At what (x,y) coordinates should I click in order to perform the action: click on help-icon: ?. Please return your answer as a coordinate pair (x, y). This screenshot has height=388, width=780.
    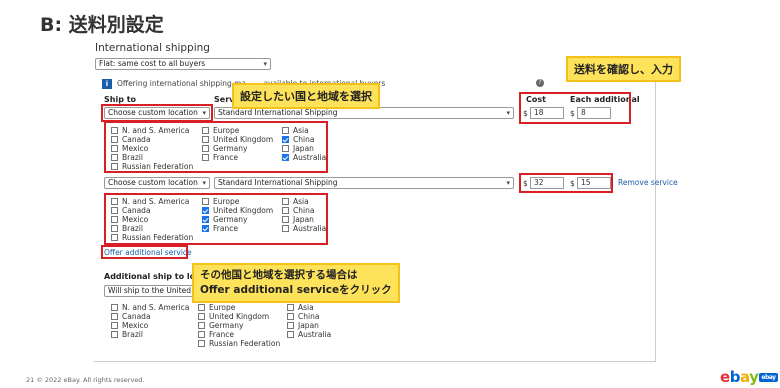
    Looking at the image, I should click on (540, 83).